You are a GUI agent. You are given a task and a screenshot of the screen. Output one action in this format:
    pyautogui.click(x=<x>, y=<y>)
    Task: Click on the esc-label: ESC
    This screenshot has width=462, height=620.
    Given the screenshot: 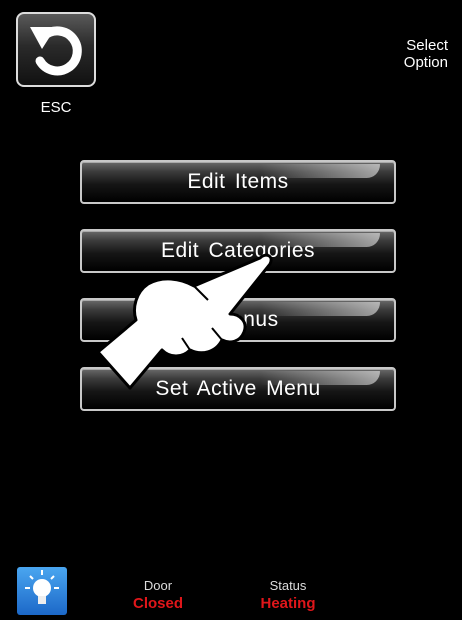 What is the action you would take?
    pyautogui.click(x=56, y=107)
    